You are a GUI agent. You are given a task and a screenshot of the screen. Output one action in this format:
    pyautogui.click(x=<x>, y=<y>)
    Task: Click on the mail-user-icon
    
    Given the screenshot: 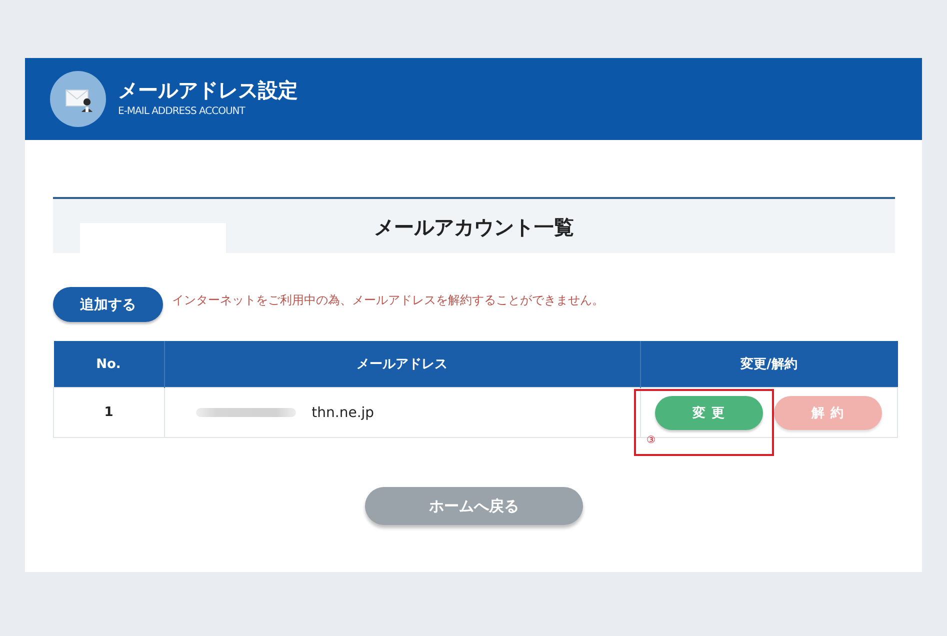 What is the action you would take?
    pyautogui.click(x=78, y=99)
    